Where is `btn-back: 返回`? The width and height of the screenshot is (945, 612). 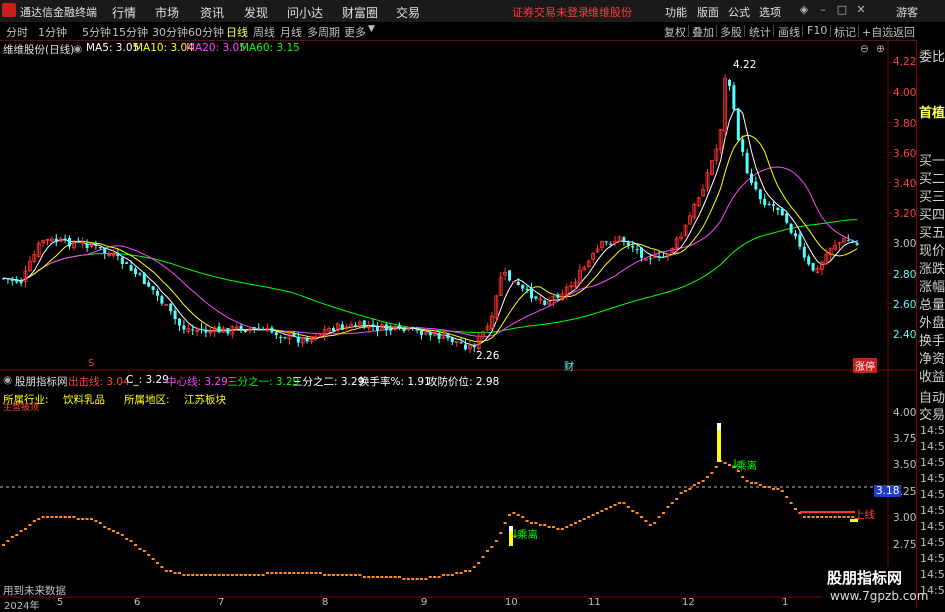 btn-back: 返回 is located at coordinates (904, 32).